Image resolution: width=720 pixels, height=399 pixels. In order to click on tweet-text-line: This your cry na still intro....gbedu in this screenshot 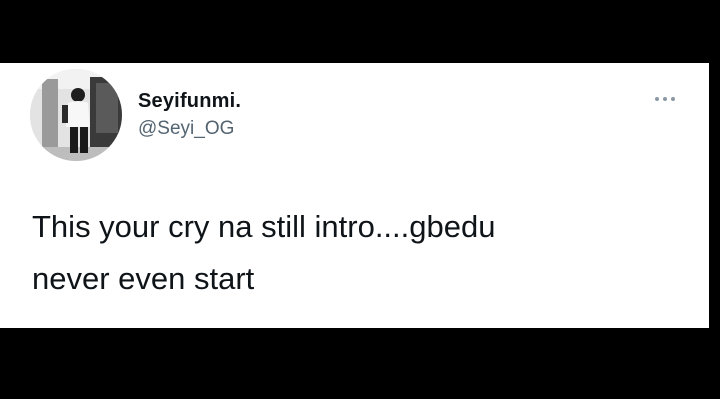, I will do `click(264, 226)`.